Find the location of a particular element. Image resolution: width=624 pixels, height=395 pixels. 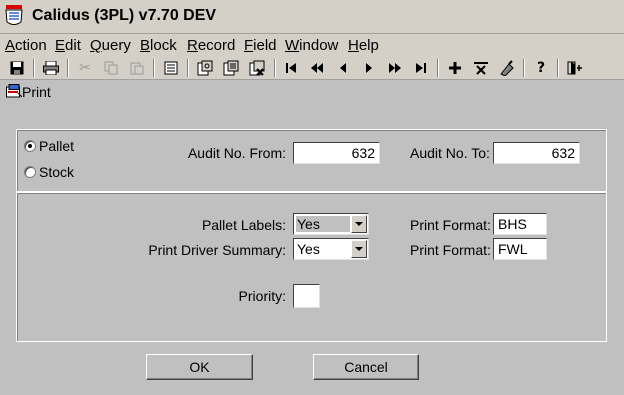

driver-summary-dropdown-button is located at coordinates (359, 249).